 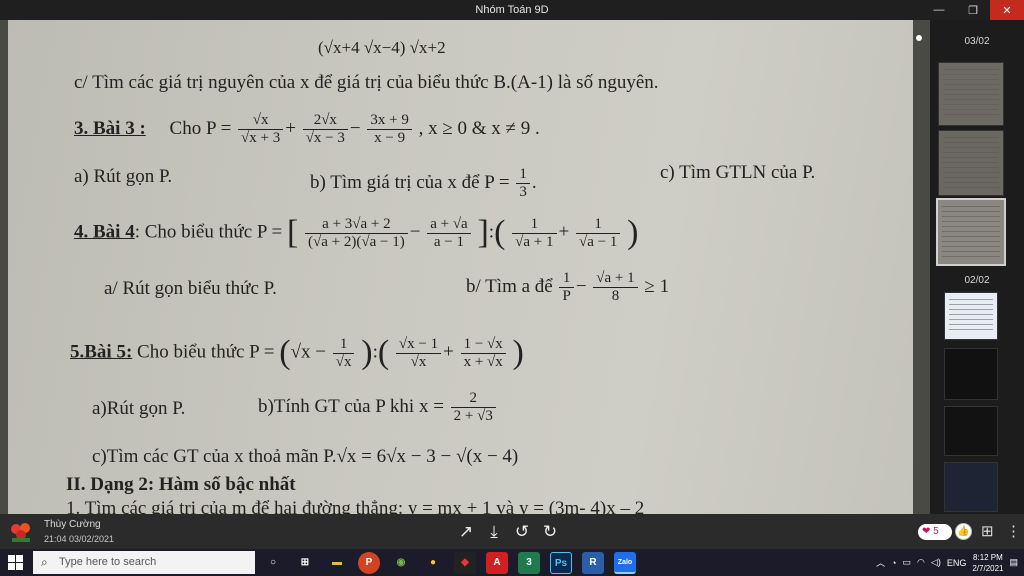 I want to click on bai4-lead: : Cho biểu thức P =, so click(x=208, y=232).